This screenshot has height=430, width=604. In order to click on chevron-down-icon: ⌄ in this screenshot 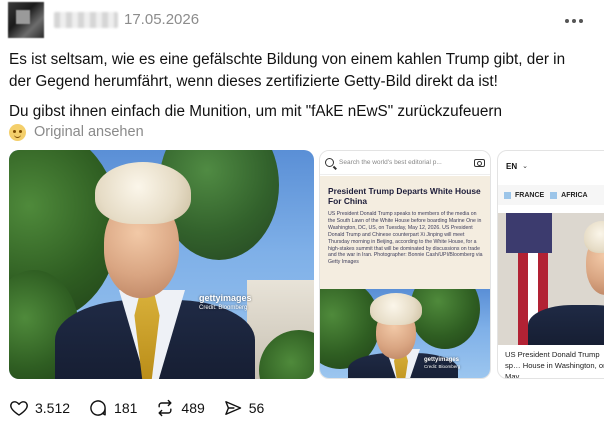, I will do `click(525, 166)`.